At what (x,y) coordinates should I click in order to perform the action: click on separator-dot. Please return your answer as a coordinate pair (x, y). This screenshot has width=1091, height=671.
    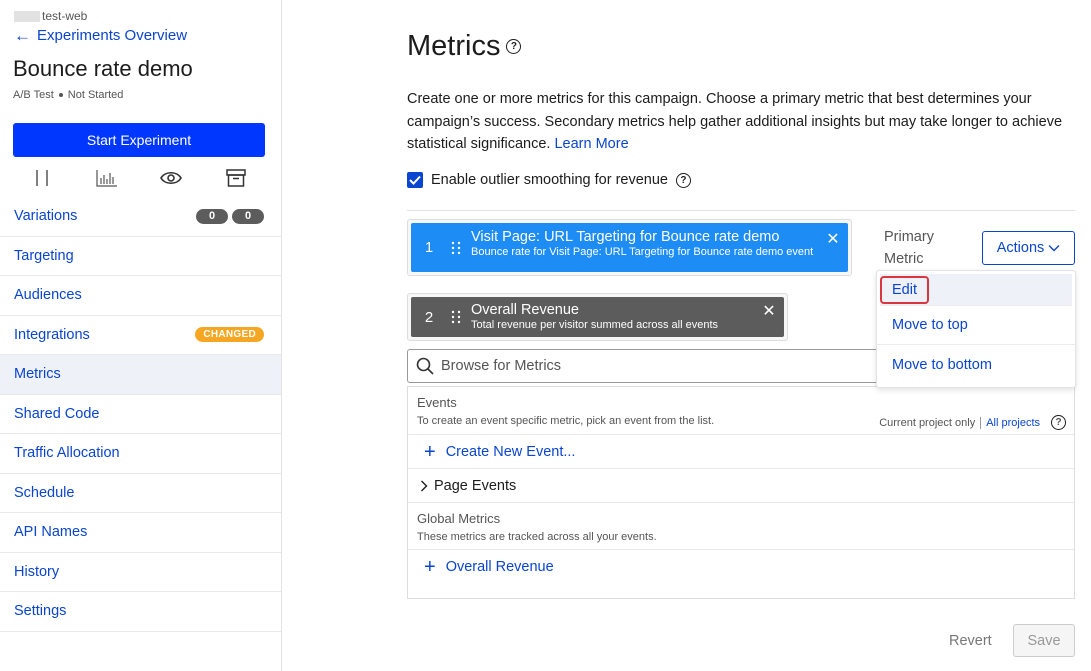
    Looking at the image, I should click on (60, 95).